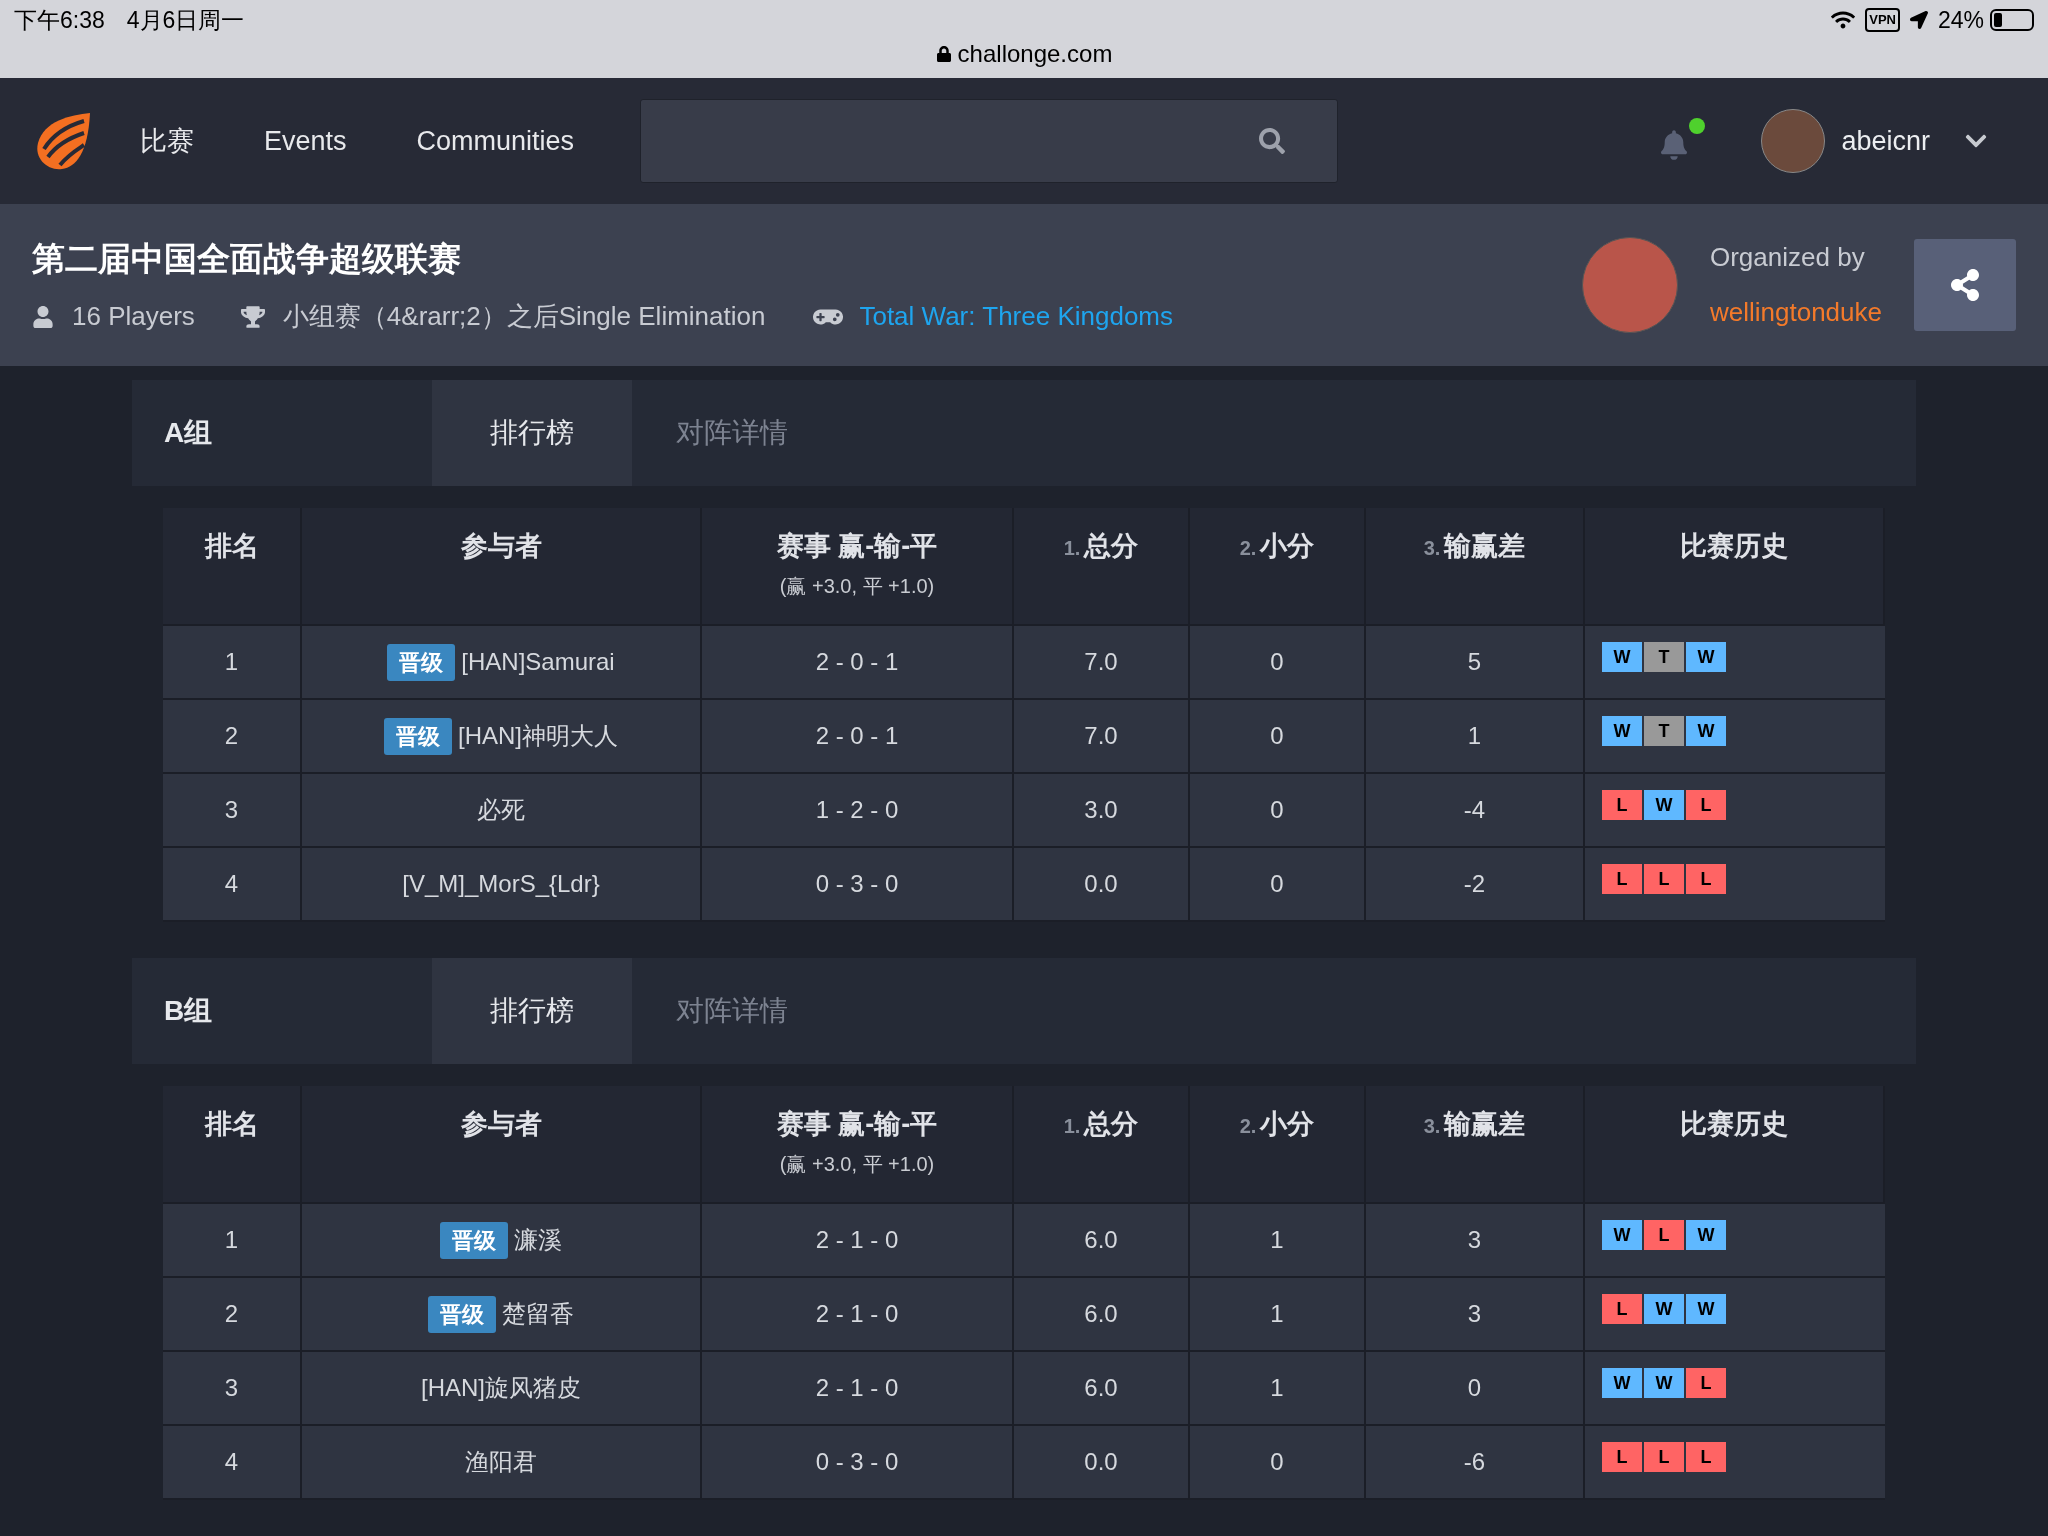 This screenshot has height=1536, width=2048. Describe the element at coordinates (538, 662) in the screenshot. I see `participant-name: [HAN]Samurai` at that location.